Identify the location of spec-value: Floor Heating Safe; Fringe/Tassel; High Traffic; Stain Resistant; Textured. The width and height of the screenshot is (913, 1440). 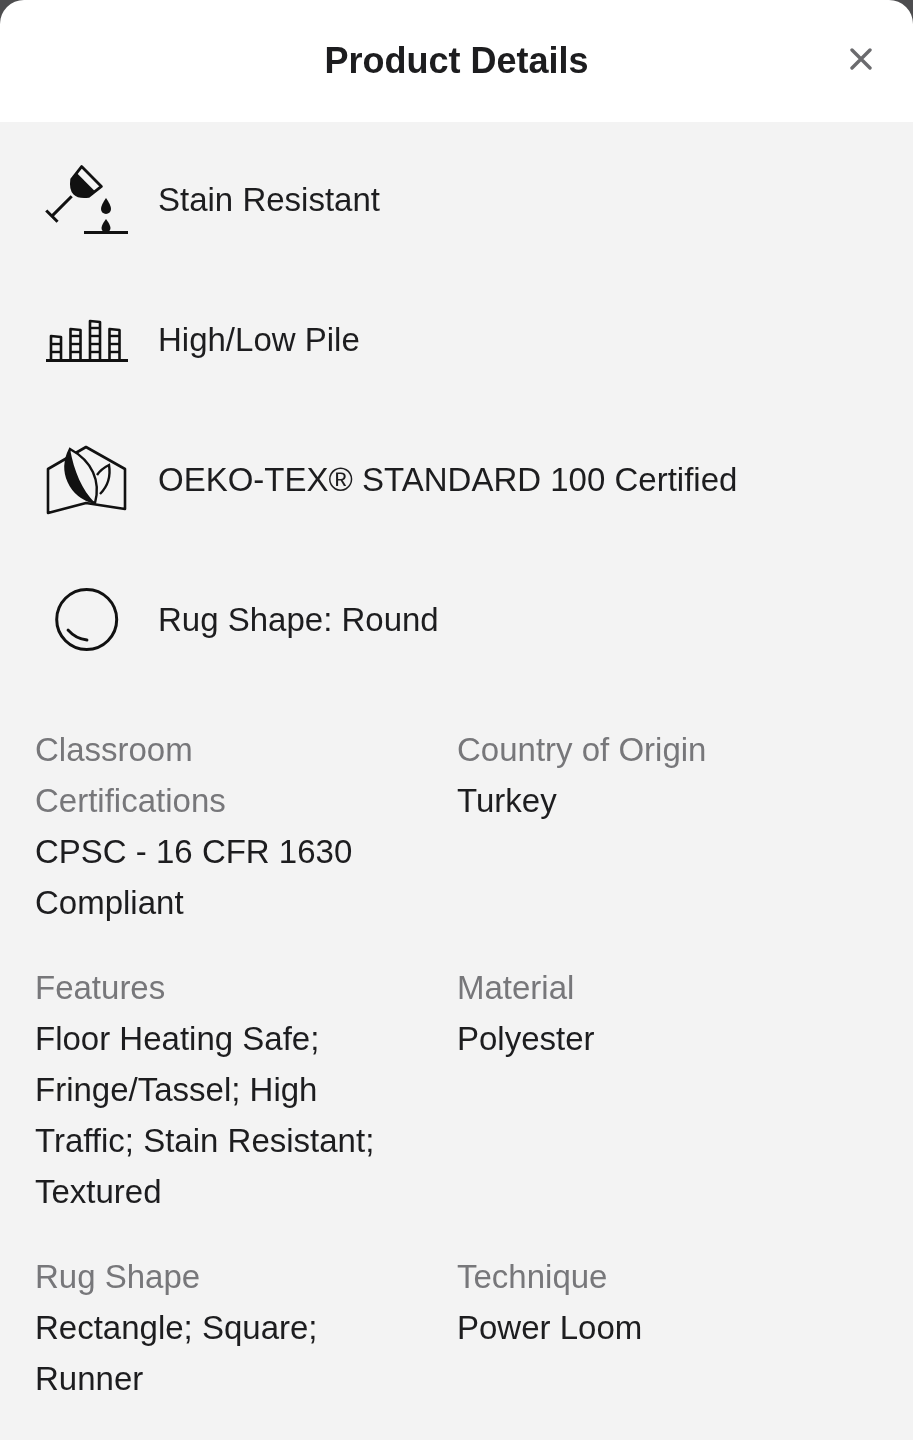
(205, 1115).